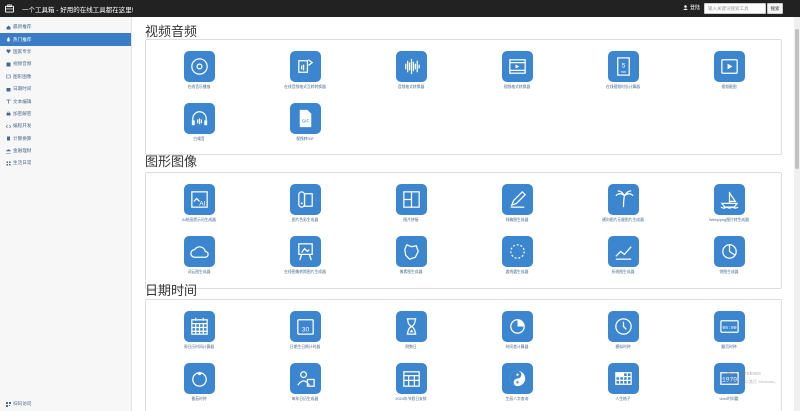 Image resolution: width=800 pixels, height=411 pixels. What do you see at coordinates (411, 199) in the screenshot?
I see `collage-icon` at bounding box center [411, 199].